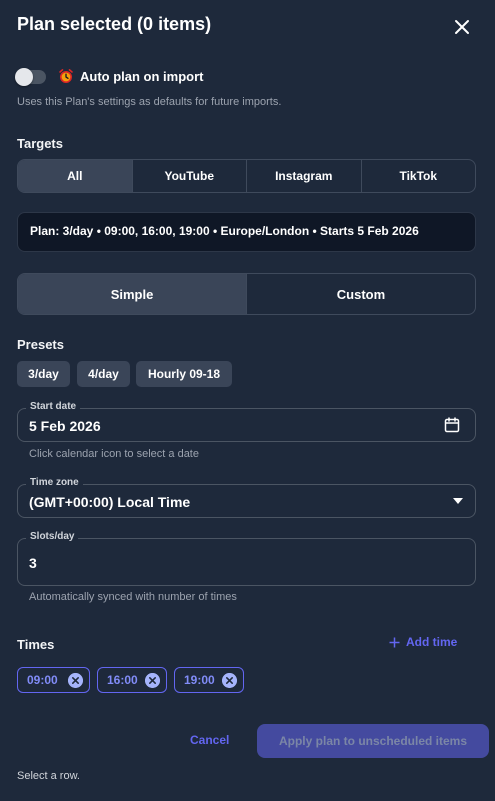 The height and width of the screenshot is (801, 495). Describe the element at coordinates (40, 344) in the screenshot. I see `presets-label: Presets` at that location.